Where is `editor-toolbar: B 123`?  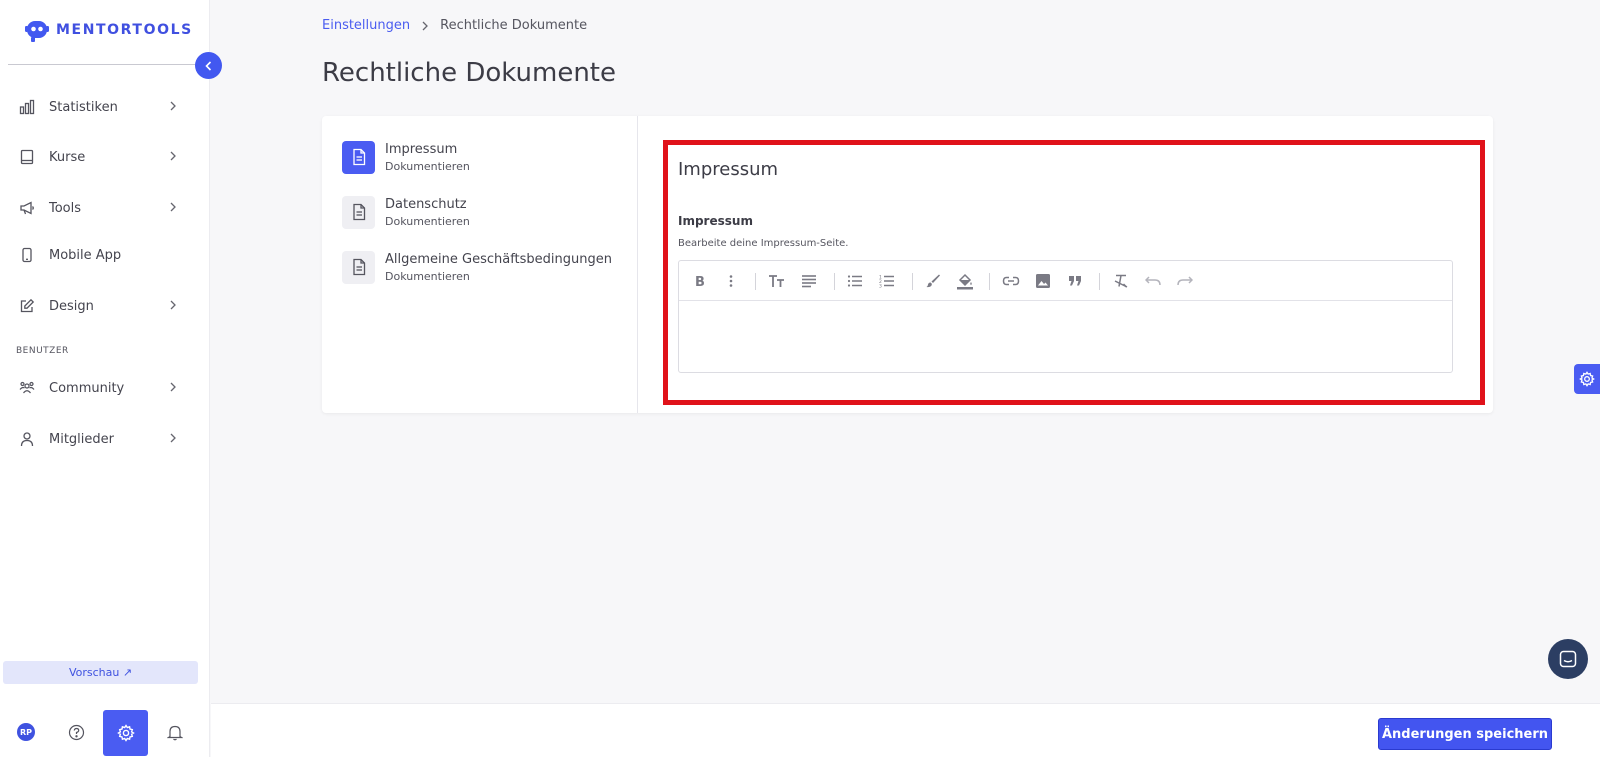 editor-toolbar: B 123 is located at coordinates (1065, 281).